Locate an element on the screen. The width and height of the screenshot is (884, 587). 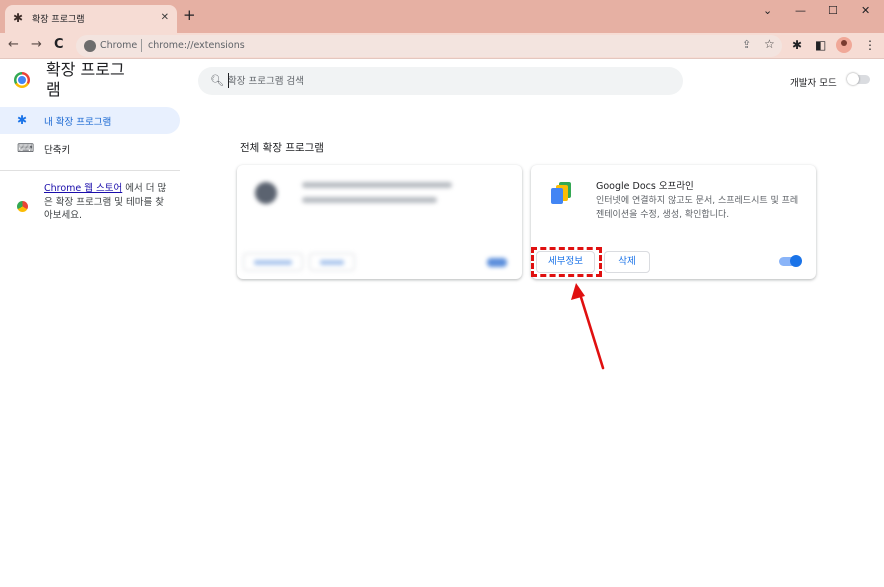
search-bar: 🔍︎ is located at coordinates (440, 81).